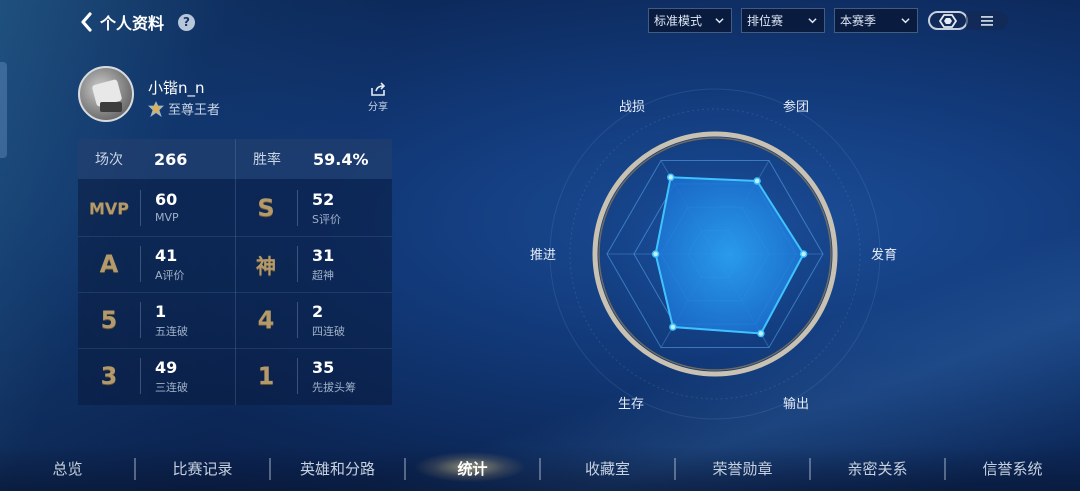 The height and width of the screenshot is (491, 1080). What do you see at coordinates (109, 264) in the screenshot?
I see `a-rating-icon: A` at bounding box center [109, 264].